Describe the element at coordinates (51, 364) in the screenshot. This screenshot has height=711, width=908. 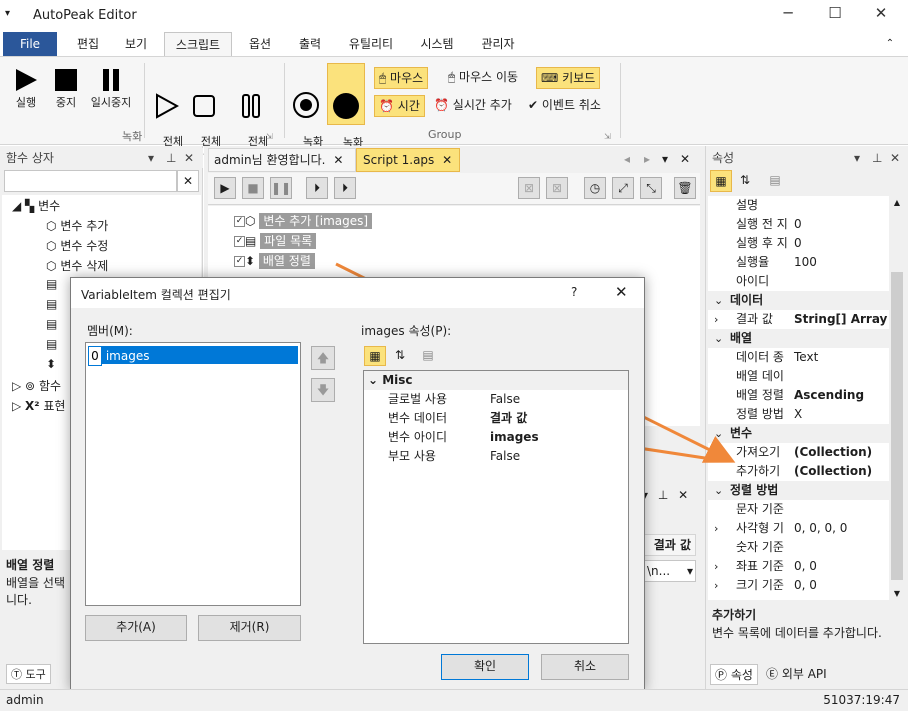
I see `tree-item-updown-icon: ⬍` at that location.